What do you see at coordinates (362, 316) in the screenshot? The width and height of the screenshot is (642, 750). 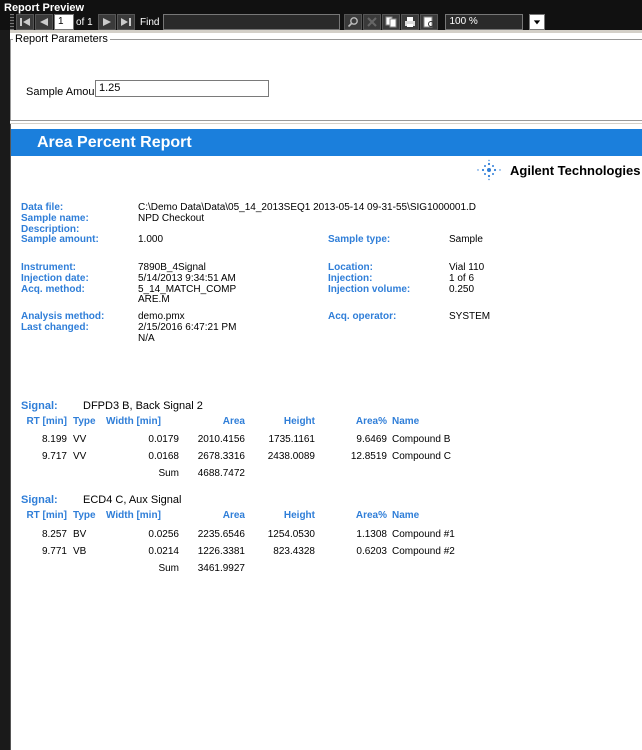 I see `acq-operator-label: Acq. operator:` at bounding box center [362, 316].